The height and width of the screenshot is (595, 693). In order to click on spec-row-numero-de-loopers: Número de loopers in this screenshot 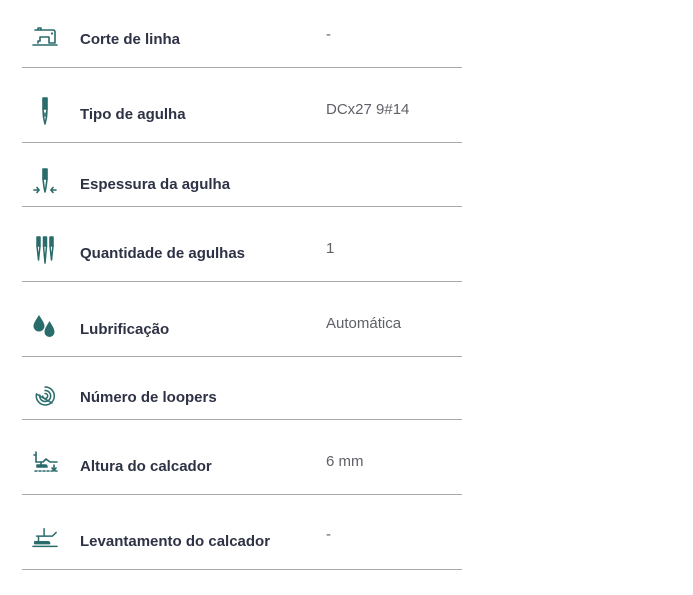, I will do `click(242, 388)`.